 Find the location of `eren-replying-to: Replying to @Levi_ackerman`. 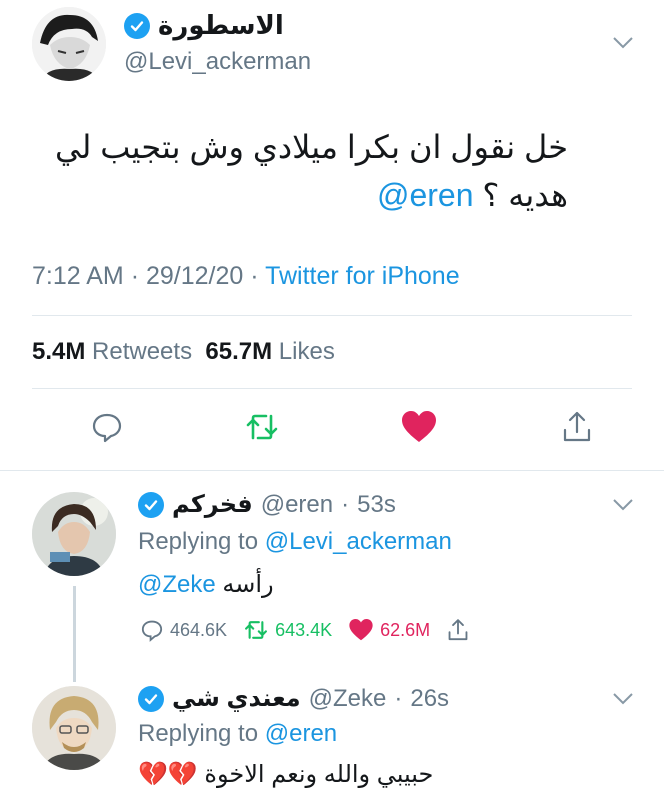

eren-replying-to: Replying to @Levi_ackerman is located at coordinates (295, 542).